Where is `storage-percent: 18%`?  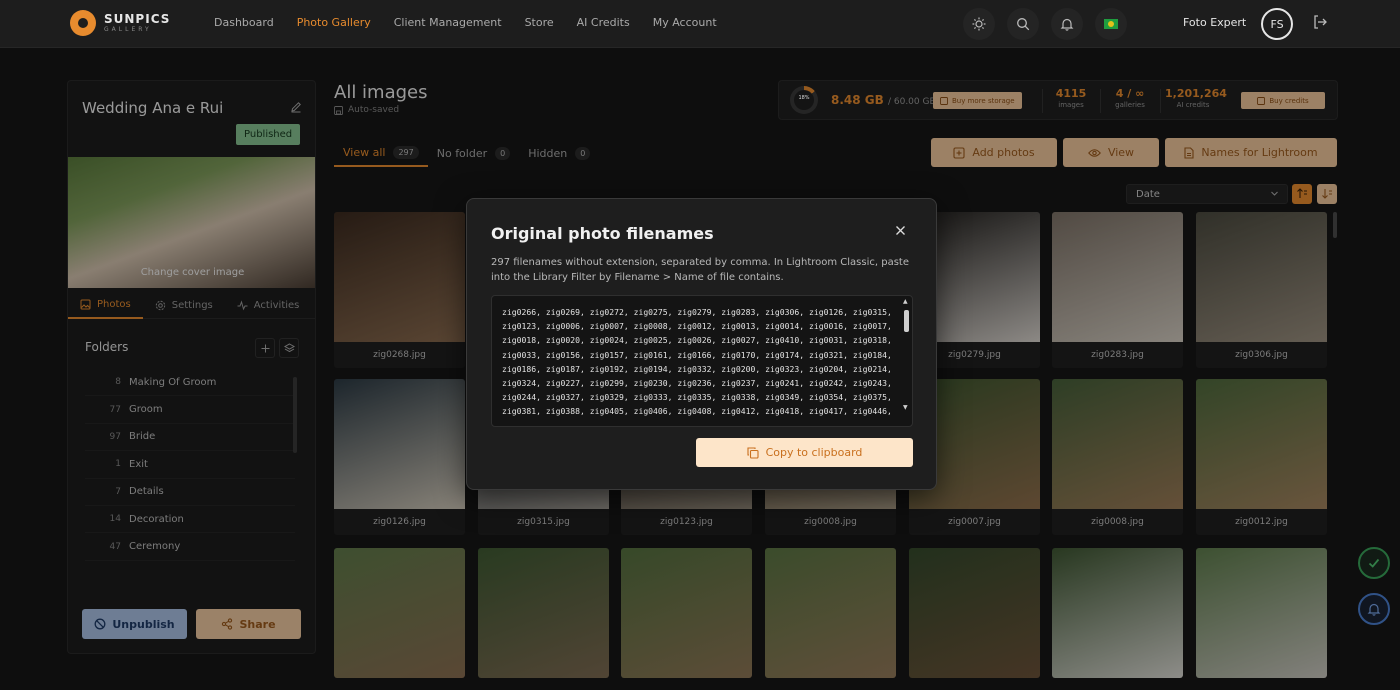 storage-percent: 18% is located at coordinates (804, 98).